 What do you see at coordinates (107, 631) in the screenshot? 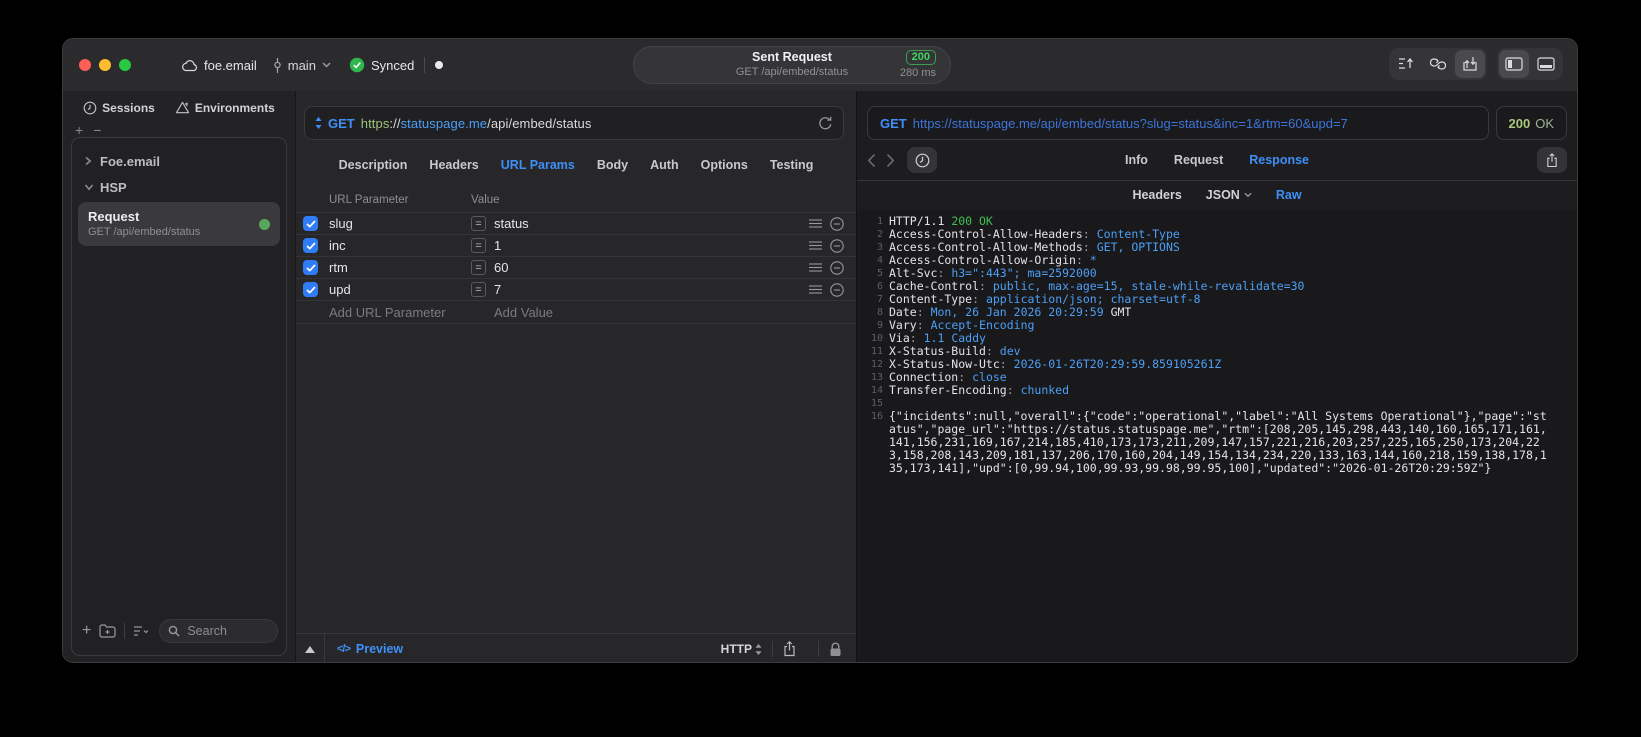
I see `new-folder-icon` at bounding box center [107, 631].